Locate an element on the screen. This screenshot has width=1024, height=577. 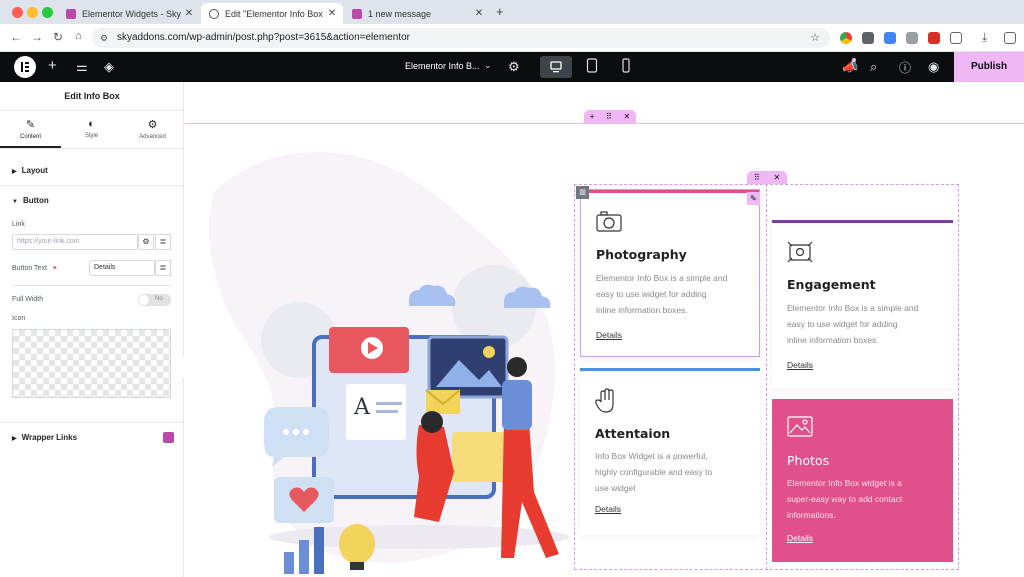
red-extension-icon is located at coordinates (934, 38).